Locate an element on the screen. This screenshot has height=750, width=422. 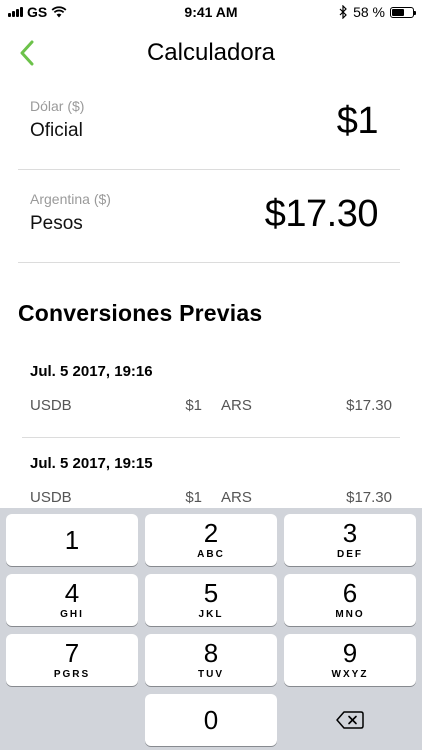
status-right: 58 % is located at coordinates (377, 12).